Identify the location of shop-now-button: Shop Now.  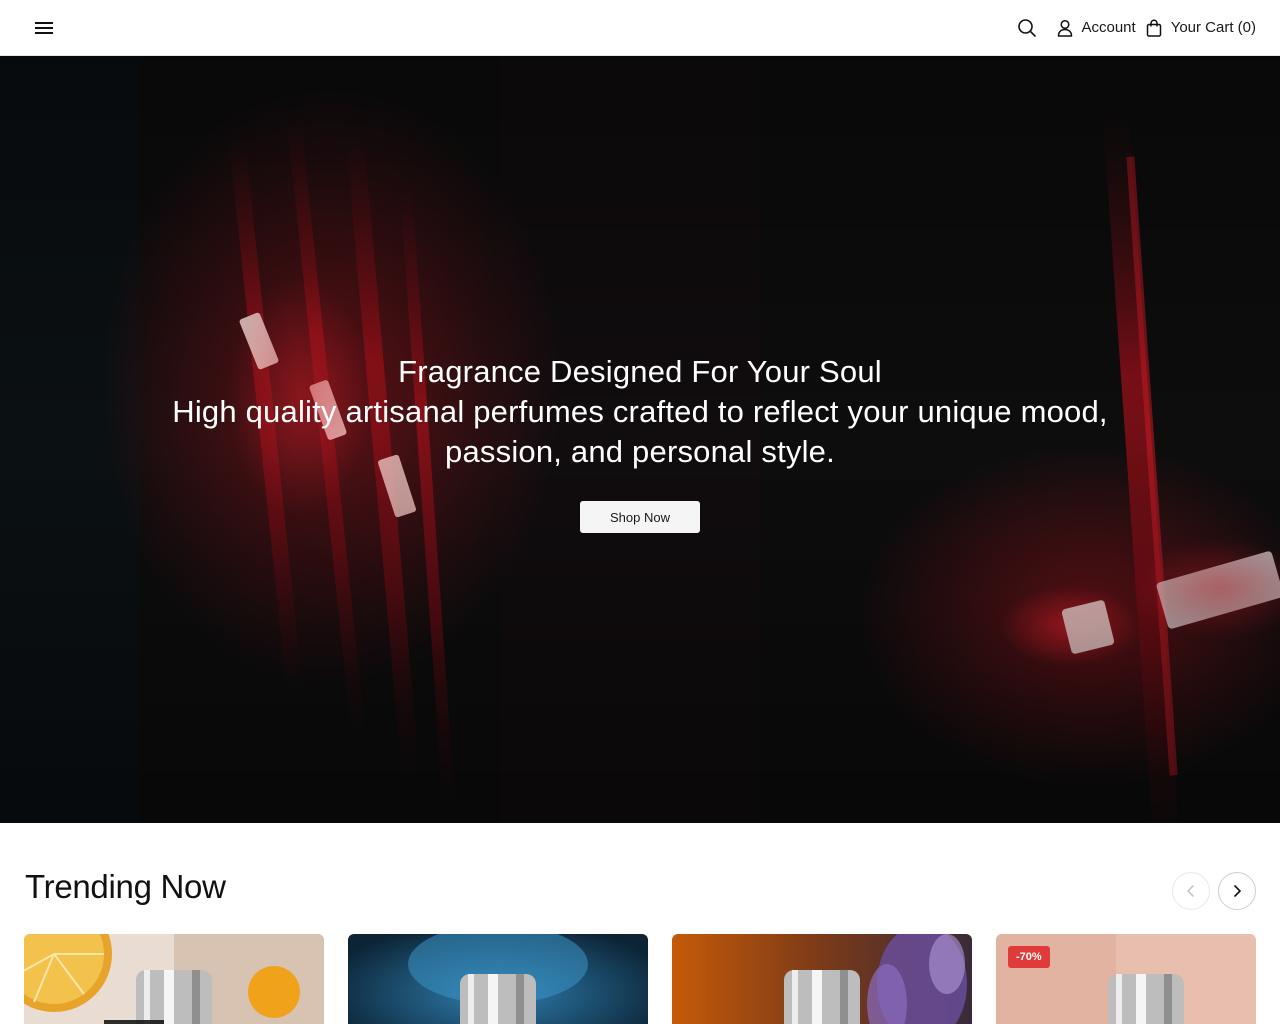
(640, 517).